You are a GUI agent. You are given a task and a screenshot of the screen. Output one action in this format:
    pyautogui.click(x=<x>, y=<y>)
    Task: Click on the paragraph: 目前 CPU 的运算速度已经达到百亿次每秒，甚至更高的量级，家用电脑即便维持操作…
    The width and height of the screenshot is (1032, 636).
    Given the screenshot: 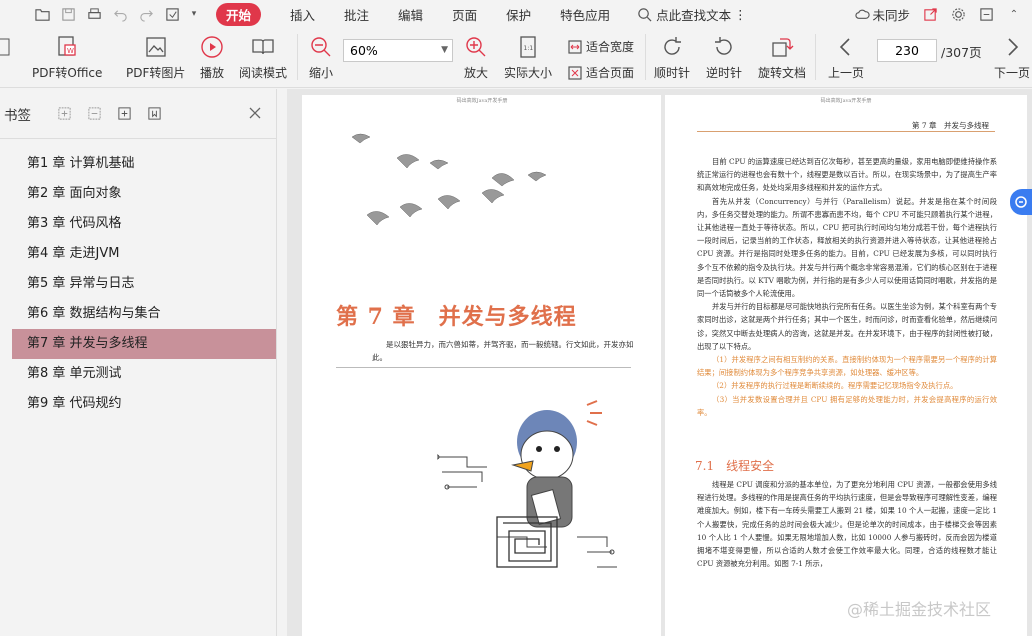 What is the action you would take?
    pyautogui.click(x=847, y=175)
    